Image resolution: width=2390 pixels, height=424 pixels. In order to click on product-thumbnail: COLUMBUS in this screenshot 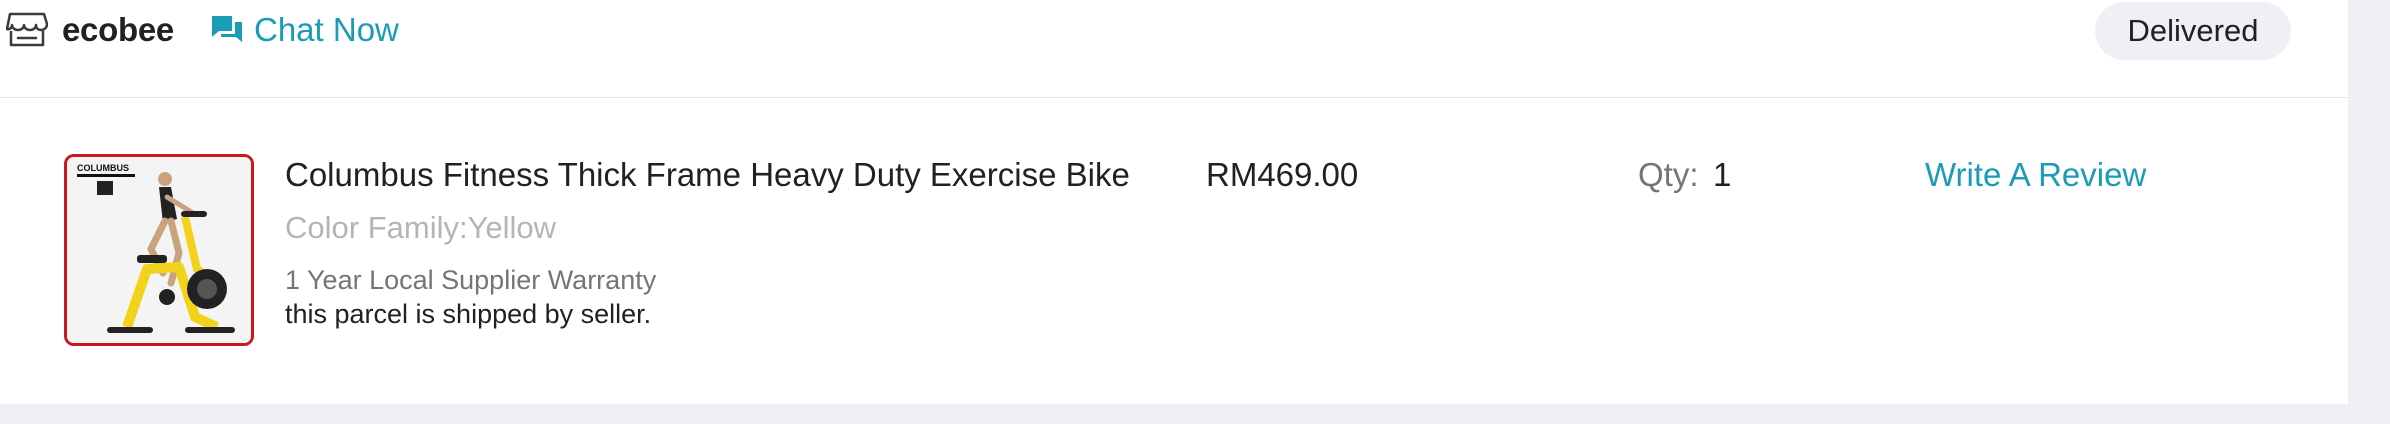, I will do `click(159, 250)`.